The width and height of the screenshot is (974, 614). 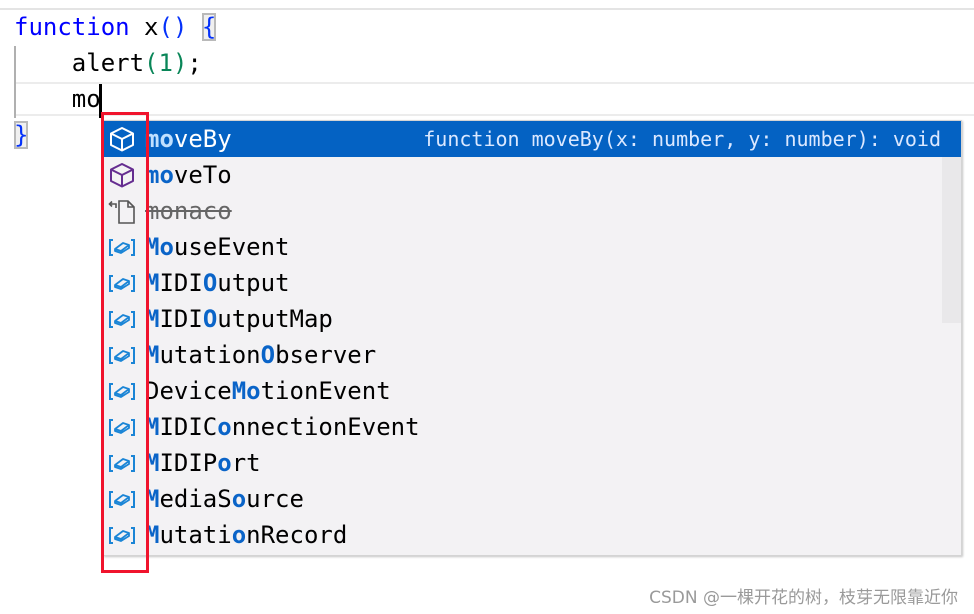 I want to click on label-text: nRecord, so click(x=297, y=535).